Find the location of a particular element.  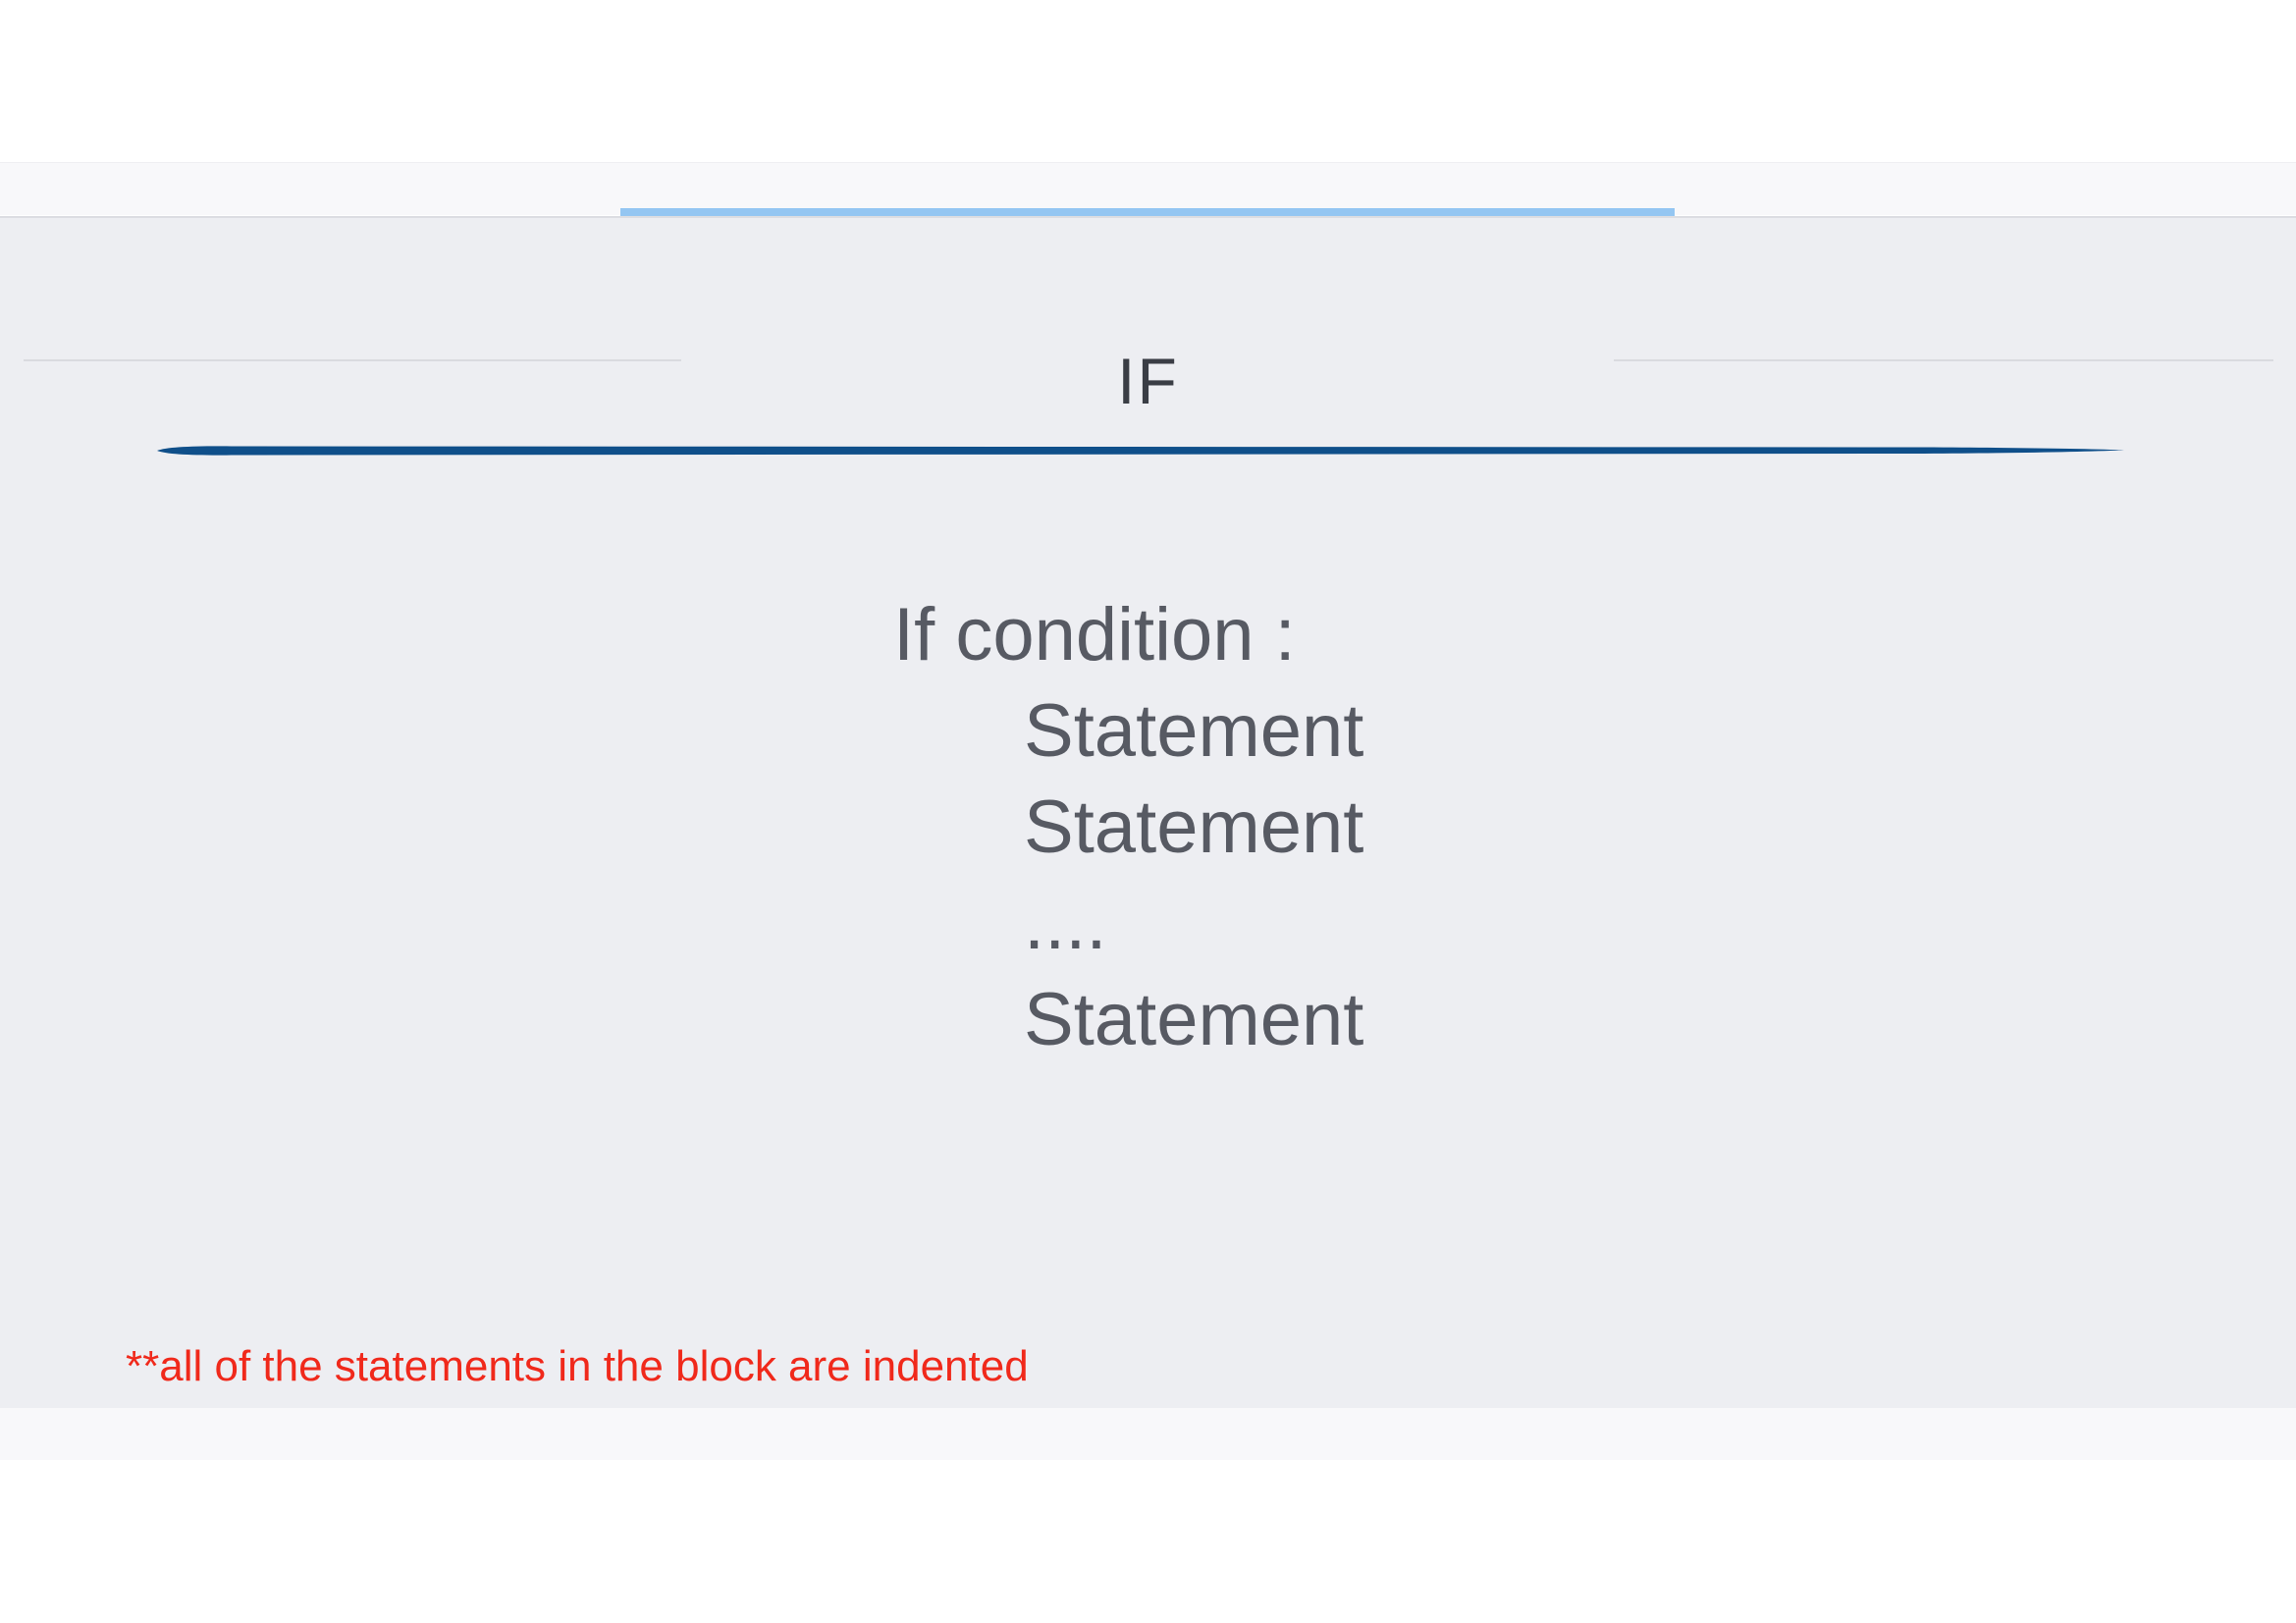

title-underline is located at coordinates (1140, 451).